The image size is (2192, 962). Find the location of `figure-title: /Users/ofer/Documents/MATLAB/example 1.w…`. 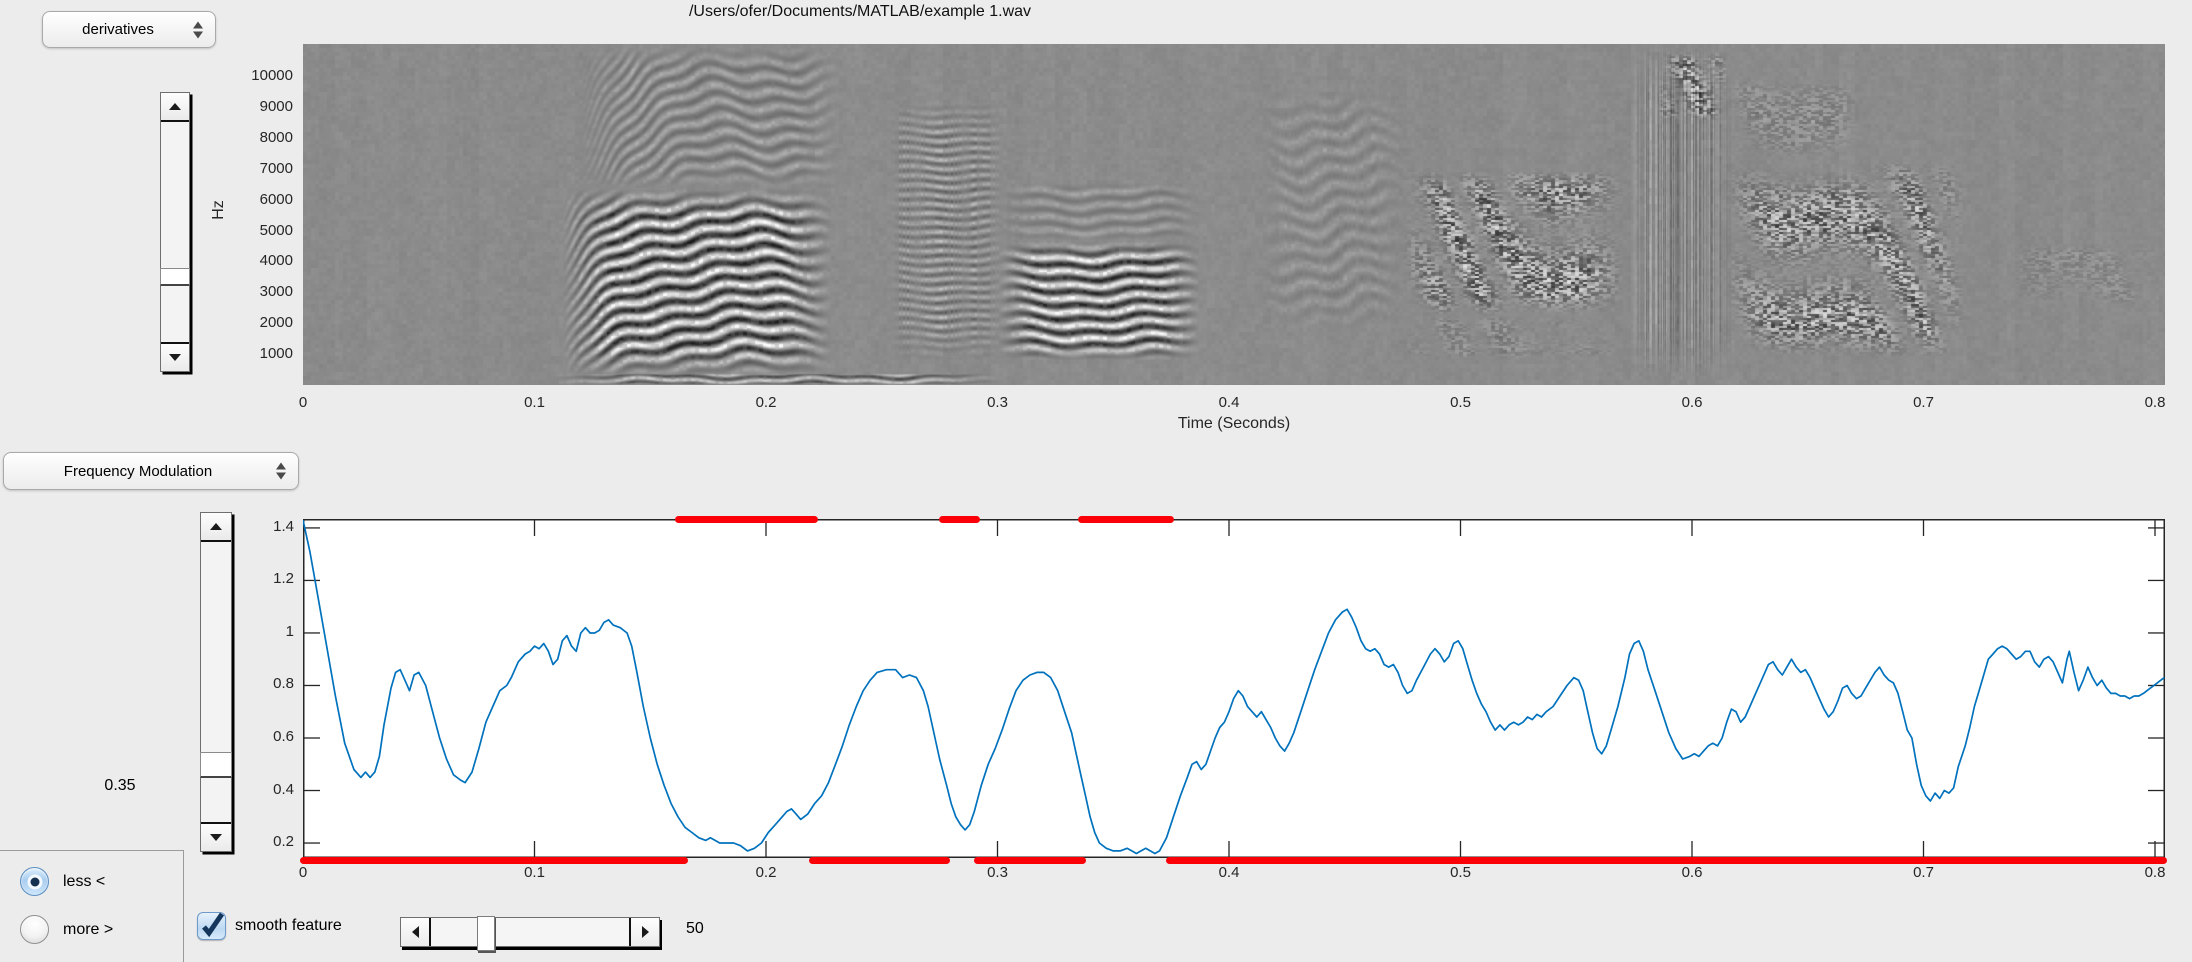

figure-title: /Users/ofer/Documents/MATLAB/example 1.w… is located at coordinates (860, 11).